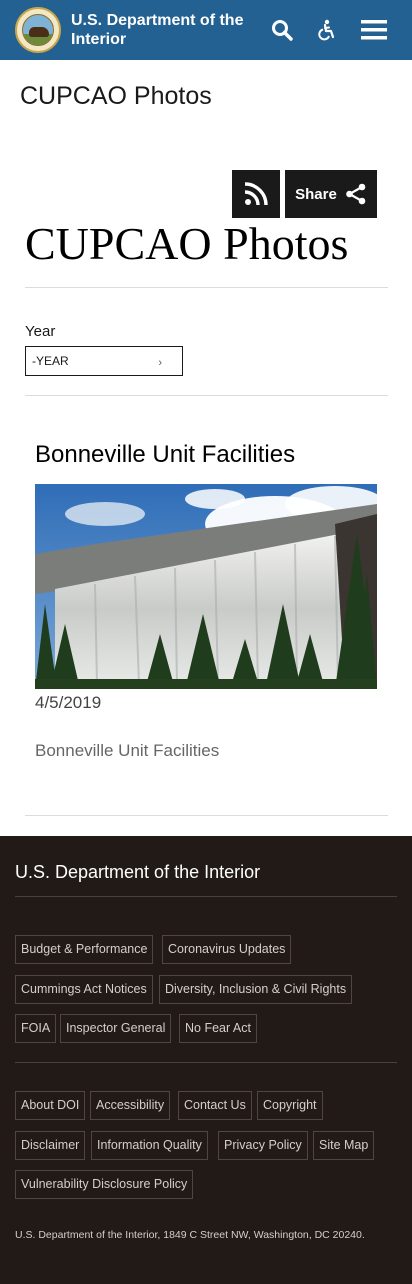  I want to click on footer-link-about: About DOI, so click(50, 1105).